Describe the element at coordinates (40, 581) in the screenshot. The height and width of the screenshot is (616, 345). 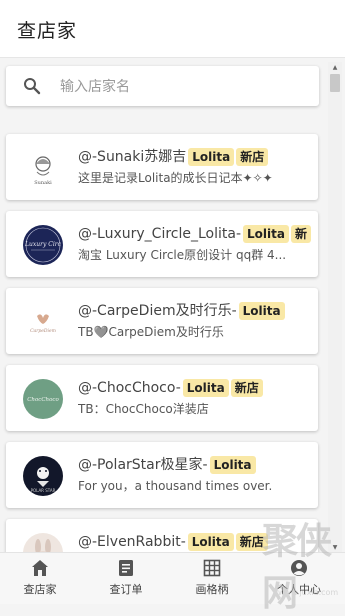
I see `nav-item-shops: 查店家` at that location.